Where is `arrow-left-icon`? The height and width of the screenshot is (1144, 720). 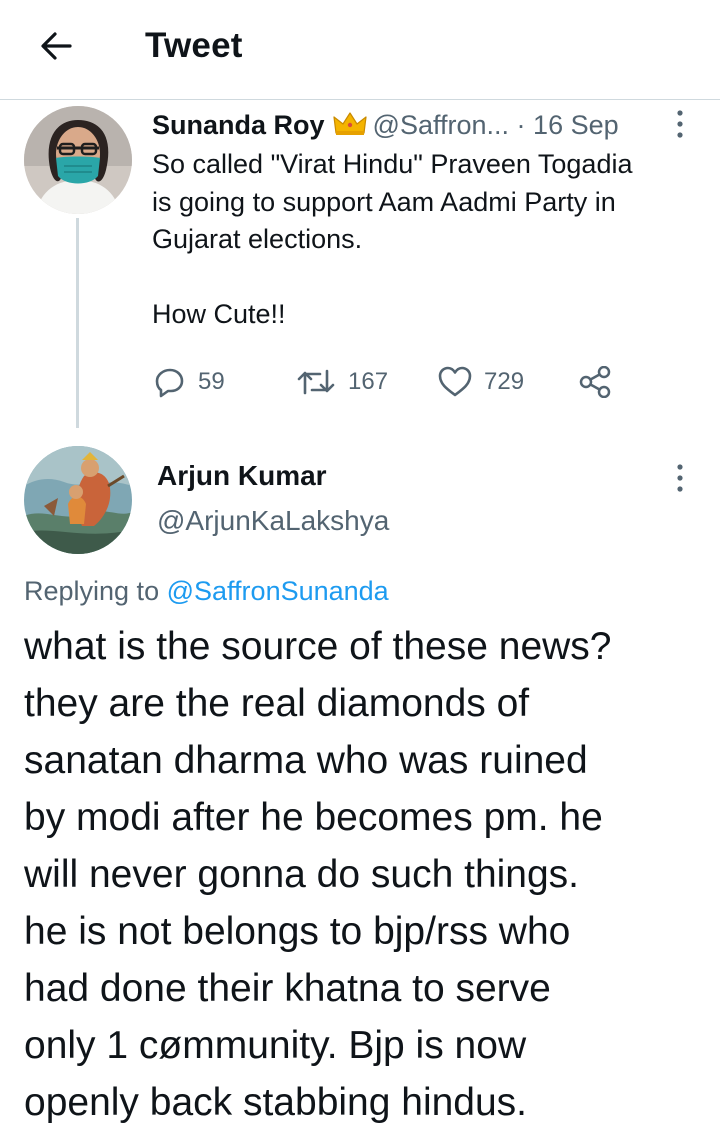 arrow-left-icon is located at coordinates (56, 46).